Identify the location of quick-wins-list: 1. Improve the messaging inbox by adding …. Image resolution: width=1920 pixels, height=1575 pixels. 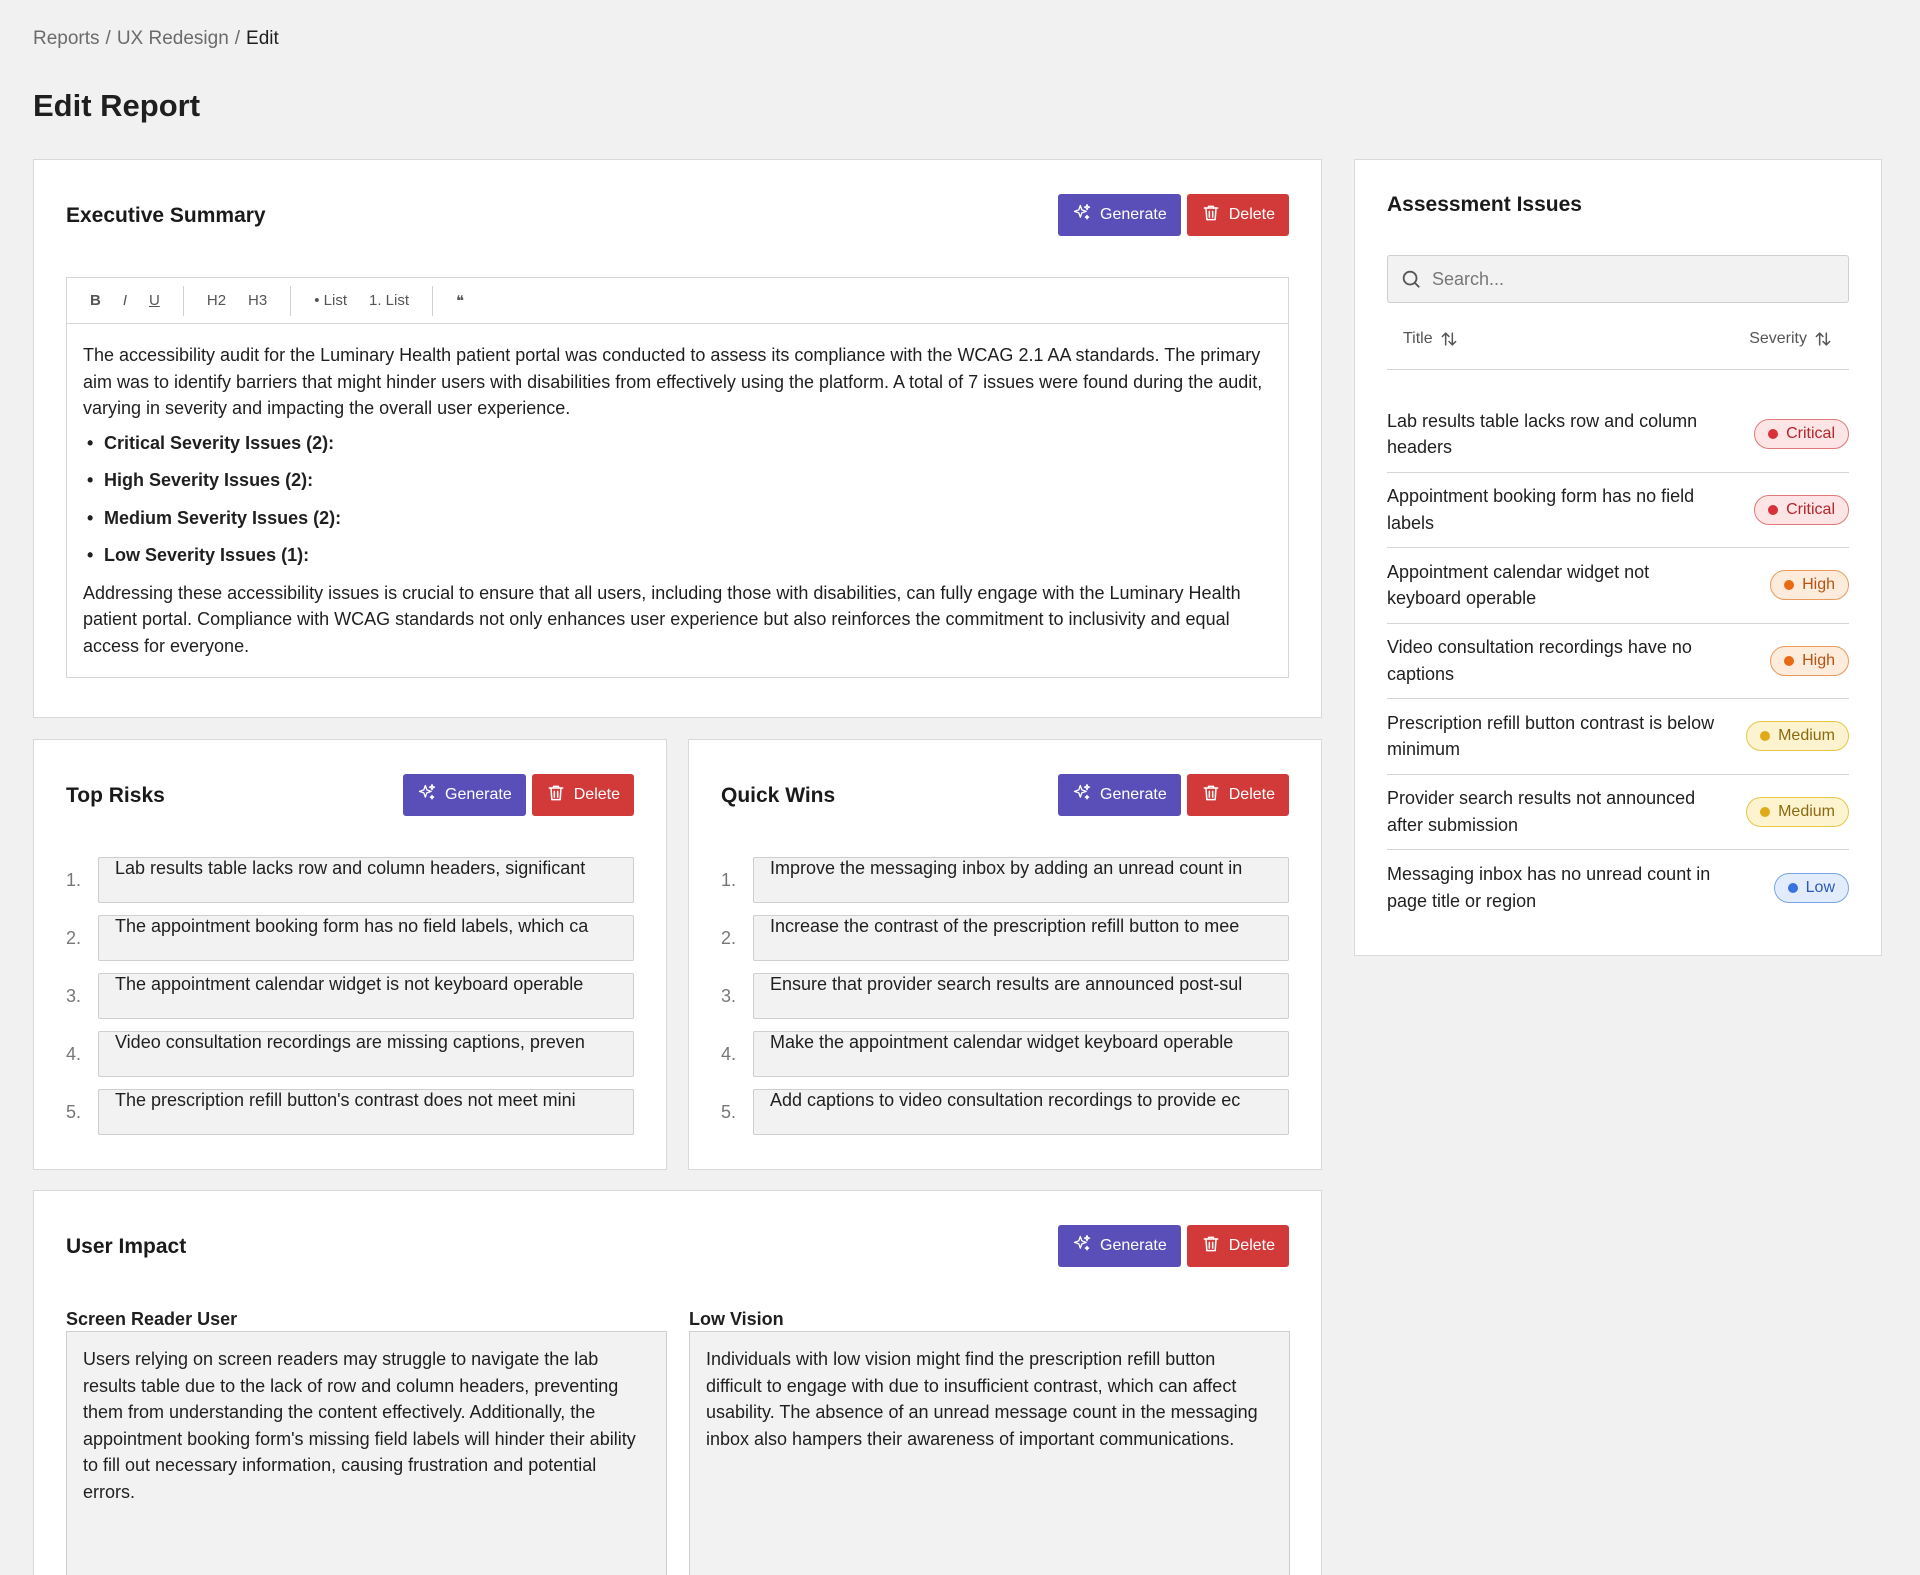
(1005, 1002).